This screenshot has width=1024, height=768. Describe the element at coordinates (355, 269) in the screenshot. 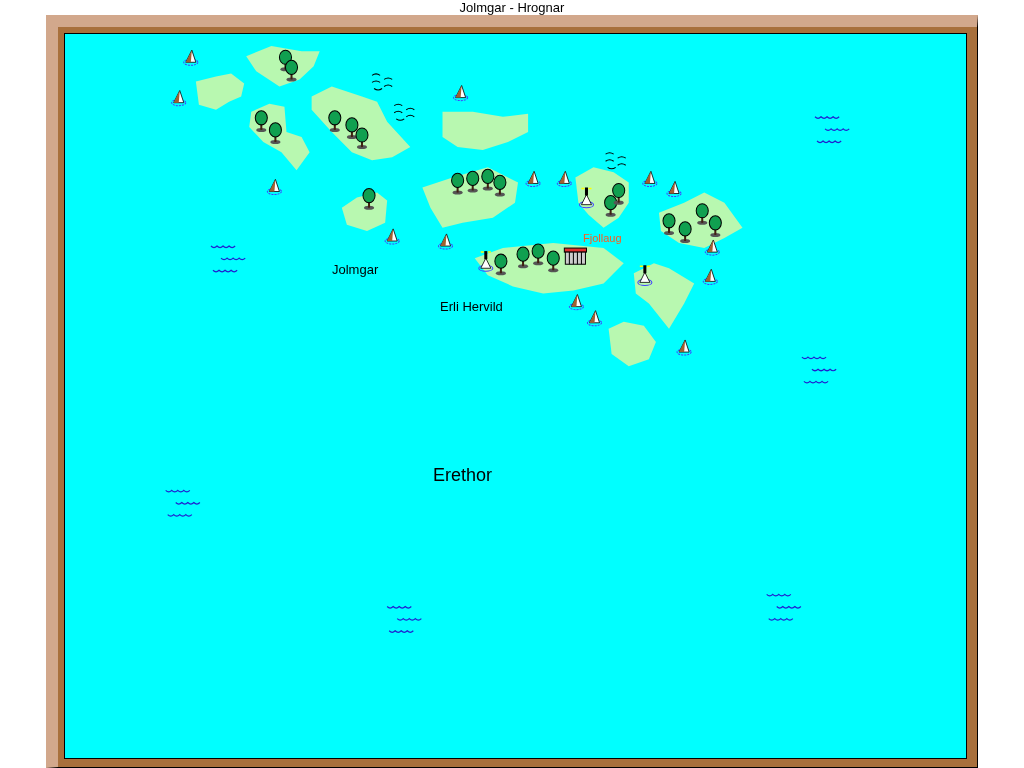

I see `place-label: Jolmgar` at that location.